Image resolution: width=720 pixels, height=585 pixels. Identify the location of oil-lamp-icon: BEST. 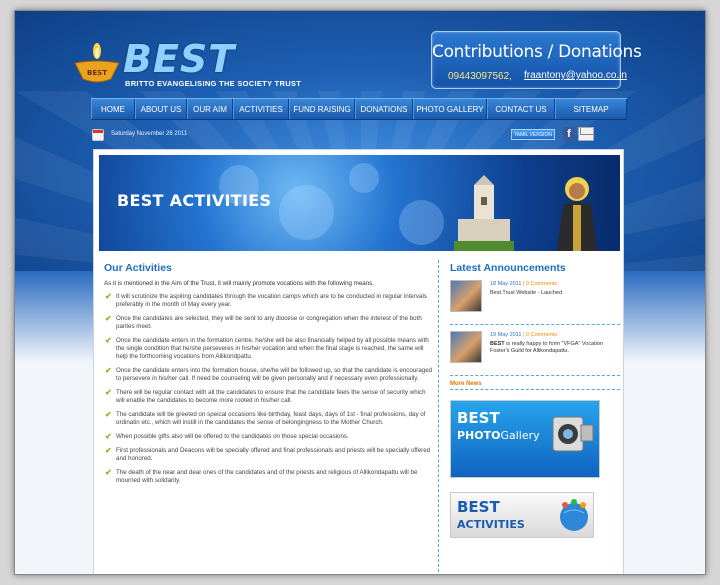
(97, 63).